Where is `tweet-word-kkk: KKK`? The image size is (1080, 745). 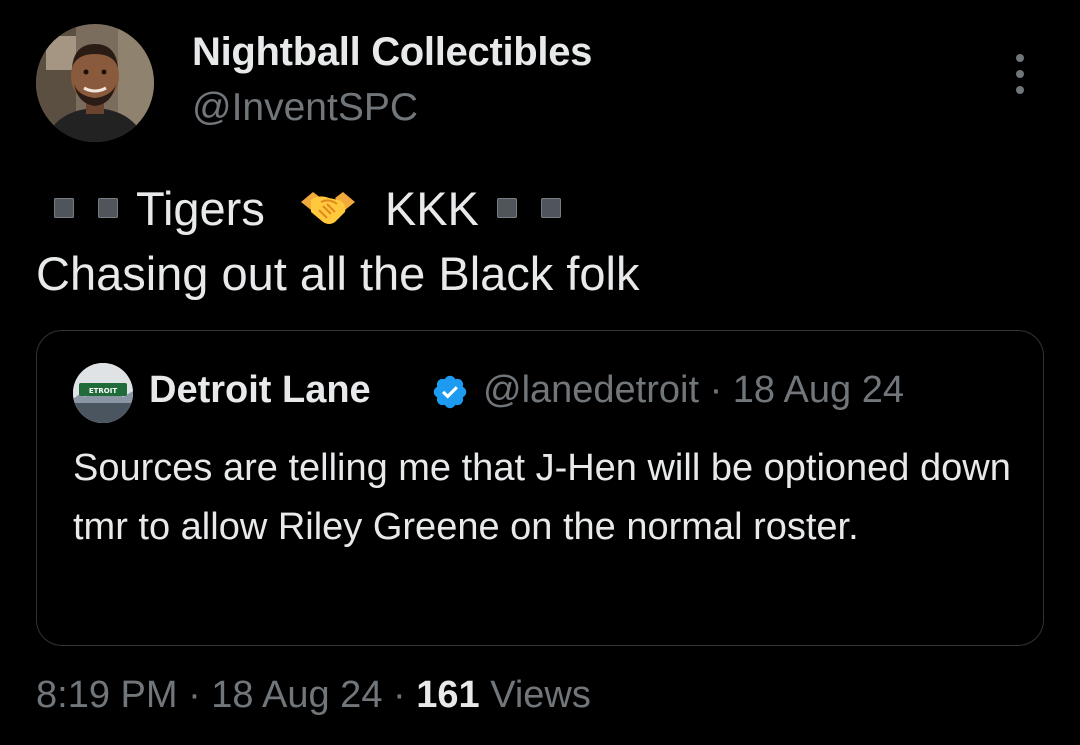 tweet-word-kkk: KKK is located at coordinates (431, 208).